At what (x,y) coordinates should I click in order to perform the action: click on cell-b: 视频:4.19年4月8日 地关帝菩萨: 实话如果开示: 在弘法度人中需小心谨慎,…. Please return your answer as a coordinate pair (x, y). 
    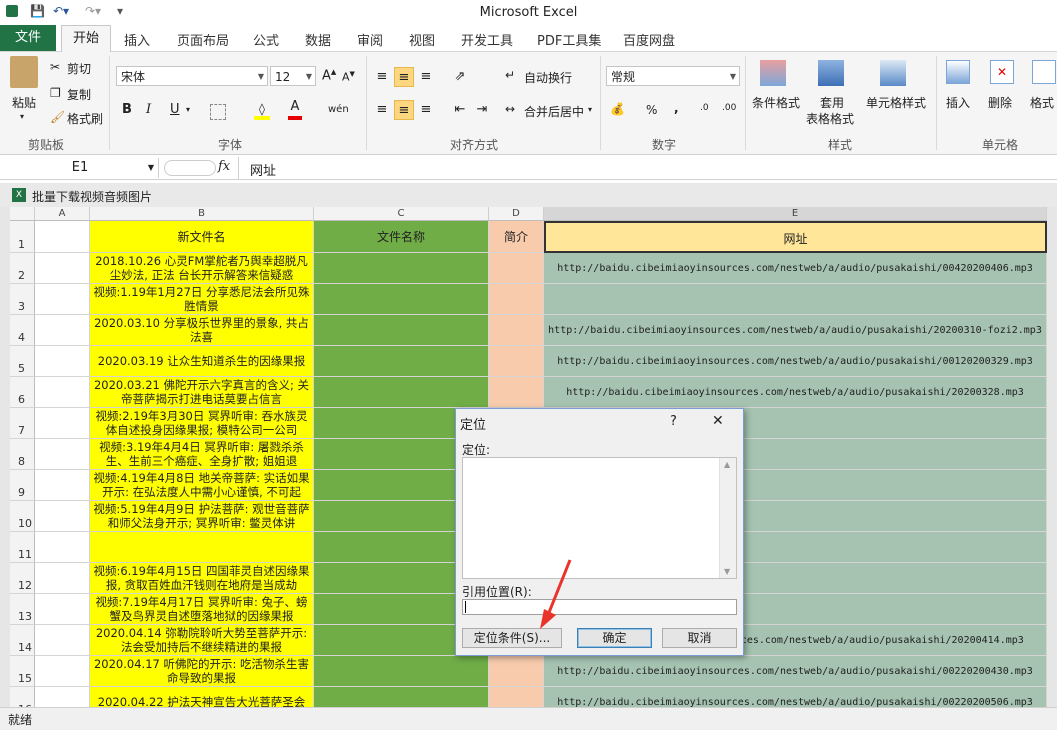
    Looking at the image, I should click on (202, 485).